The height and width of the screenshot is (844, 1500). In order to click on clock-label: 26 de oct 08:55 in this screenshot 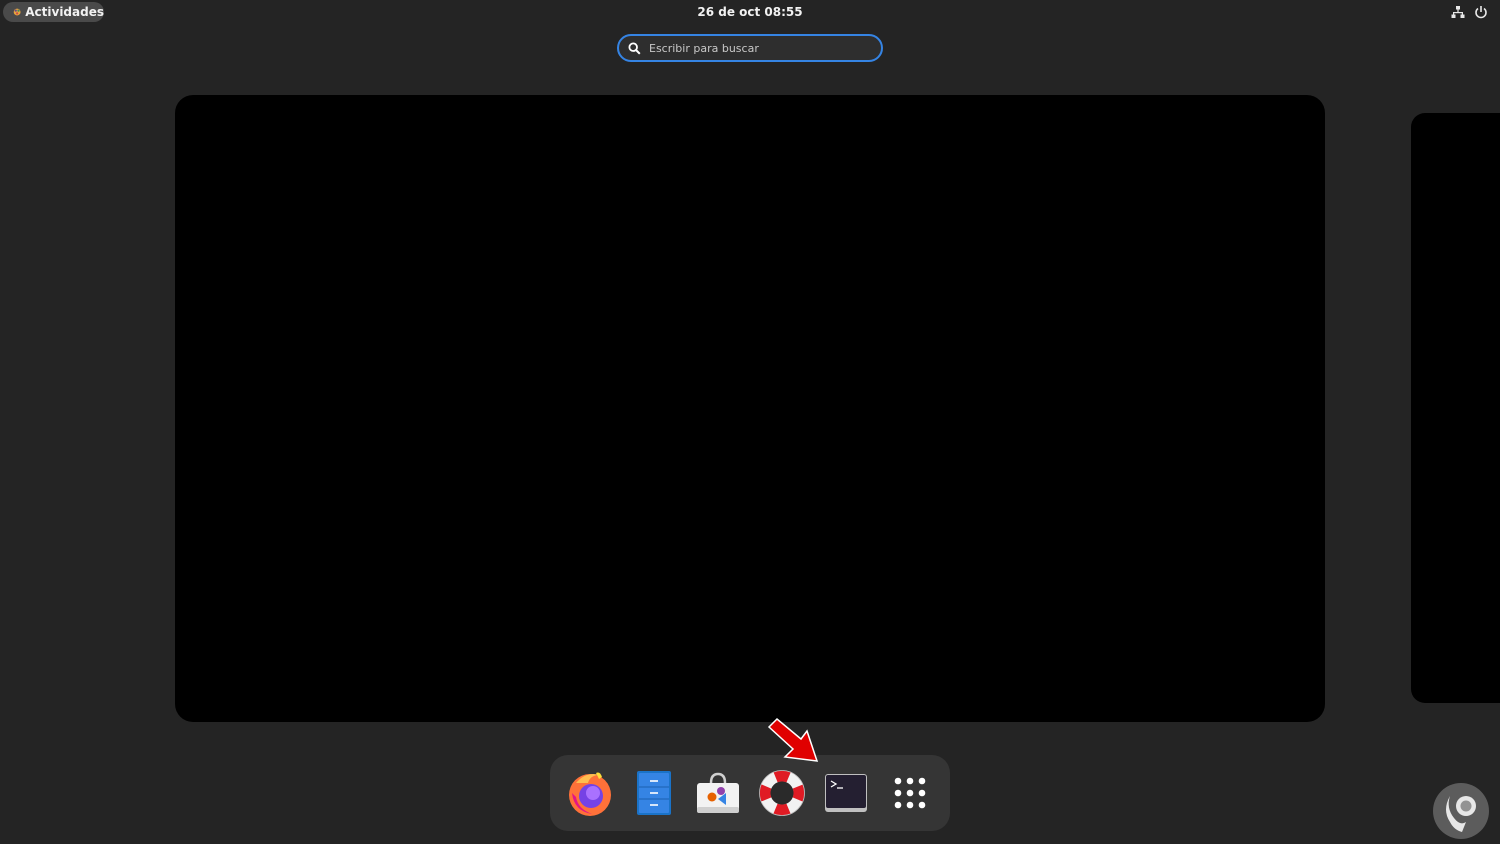, I will do `click(749, 12)`.